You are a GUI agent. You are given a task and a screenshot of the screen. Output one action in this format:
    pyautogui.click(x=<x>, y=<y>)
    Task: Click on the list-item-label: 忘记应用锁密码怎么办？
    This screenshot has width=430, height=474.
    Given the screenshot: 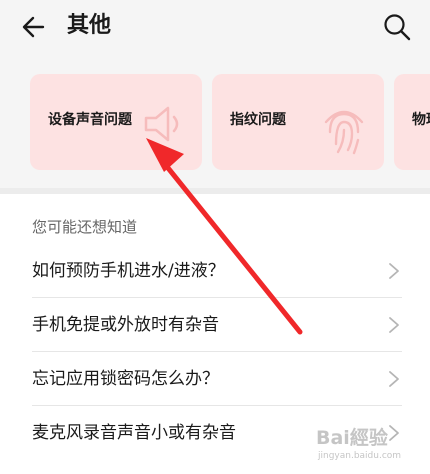 What is the action you would take?
    pyautogui.click(x=125, y=379)
    